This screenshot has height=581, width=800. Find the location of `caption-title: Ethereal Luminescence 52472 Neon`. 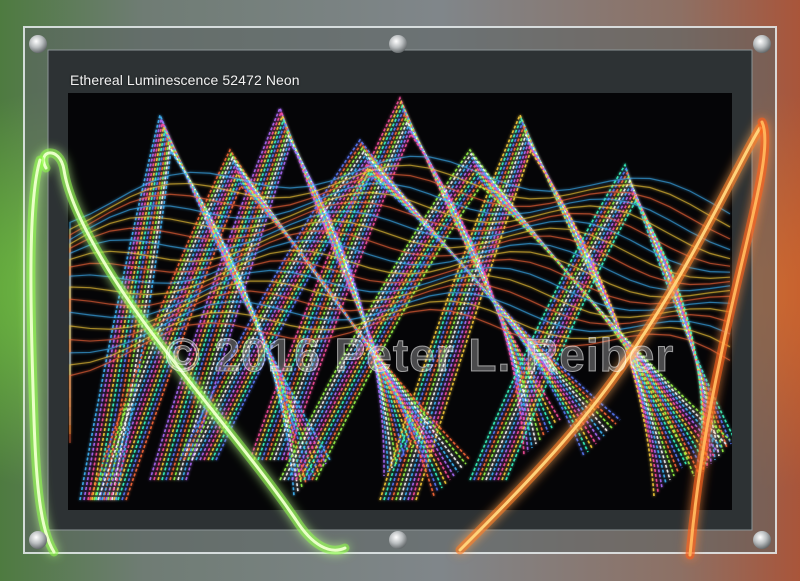

caption-title: Ethereal Luminescence 52472 Neon is located at coordinates (185, 80).